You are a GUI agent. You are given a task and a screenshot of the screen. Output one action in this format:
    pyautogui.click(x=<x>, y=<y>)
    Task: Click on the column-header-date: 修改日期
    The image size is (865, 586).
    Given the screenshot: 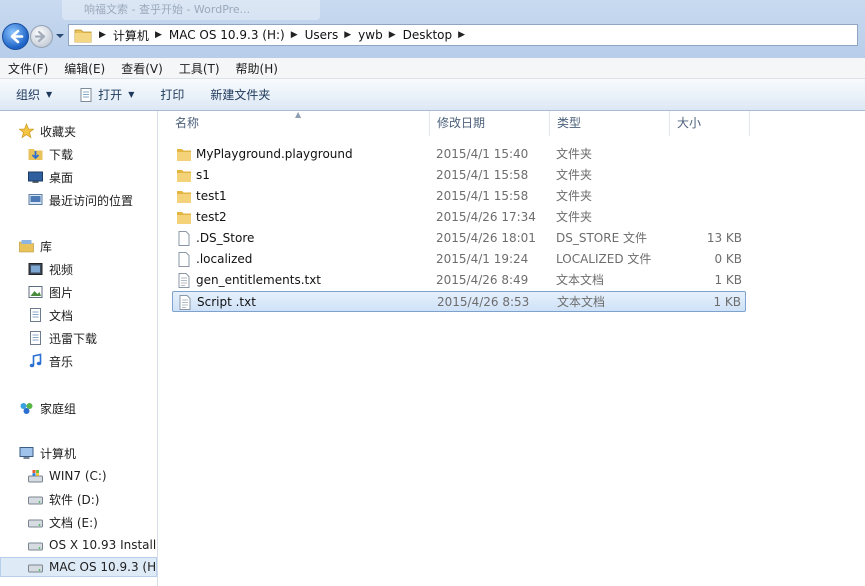 What is the action you would take?
    pyautogui.click(x=490, y=123)
    